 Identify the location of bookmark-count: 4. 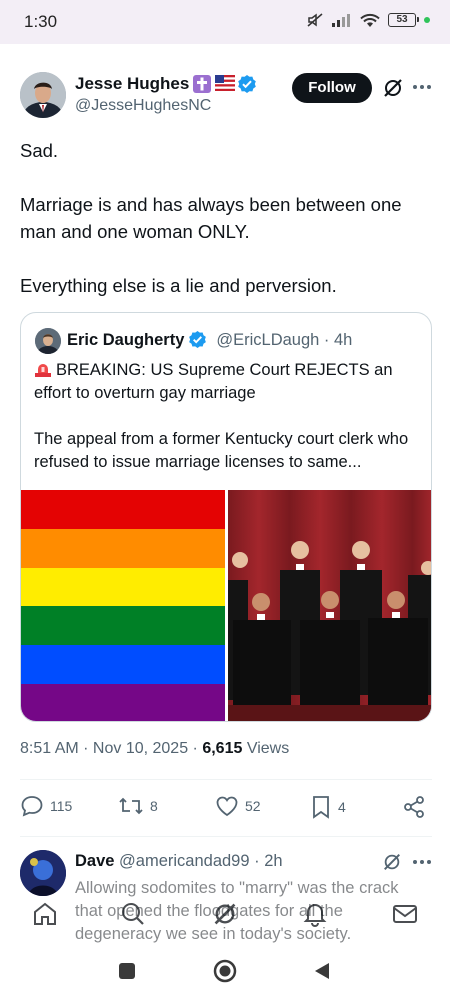
(342, 807).